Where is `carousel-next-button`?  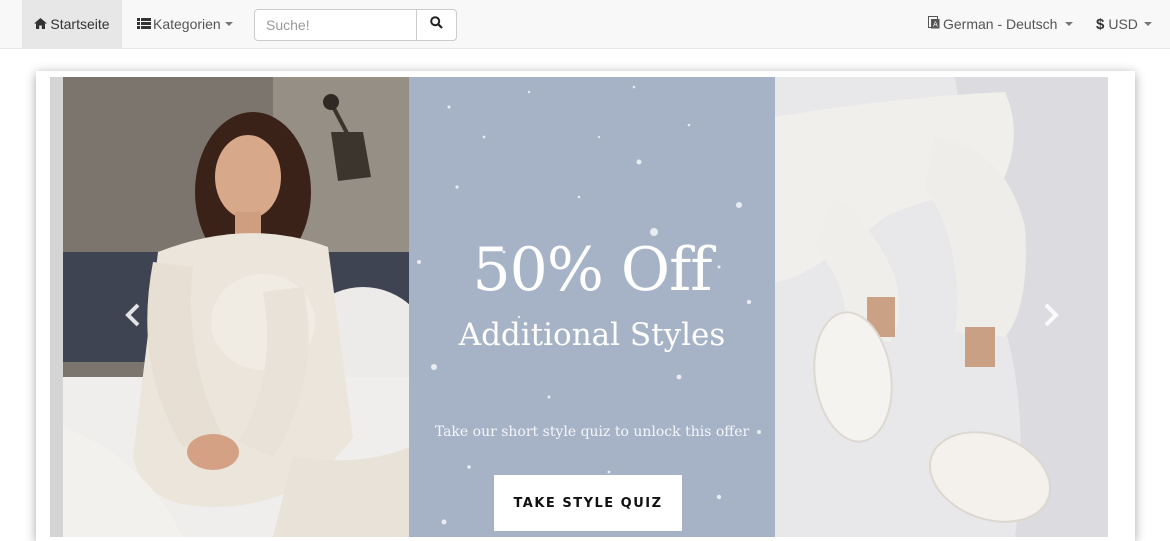 carousel-next-button is located at coordinates (1051, 317).